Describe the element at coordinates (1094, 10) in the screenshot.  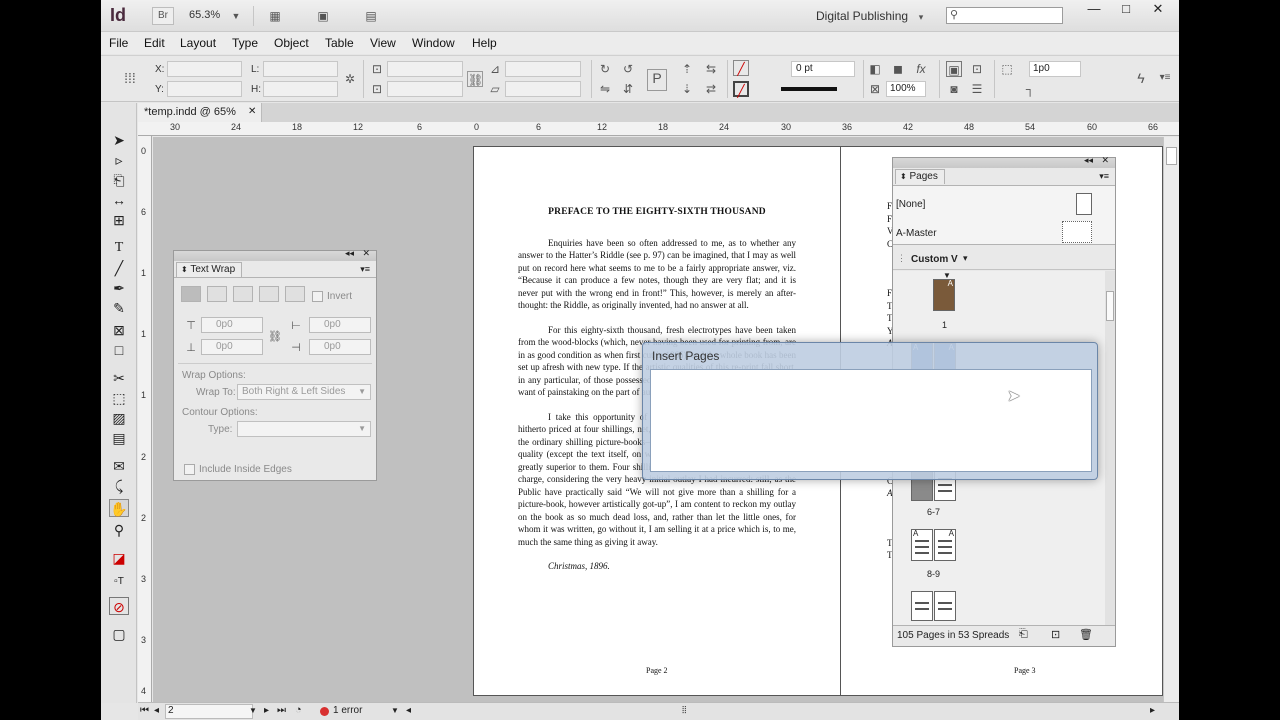
I see `minimize-button: —` at that location.